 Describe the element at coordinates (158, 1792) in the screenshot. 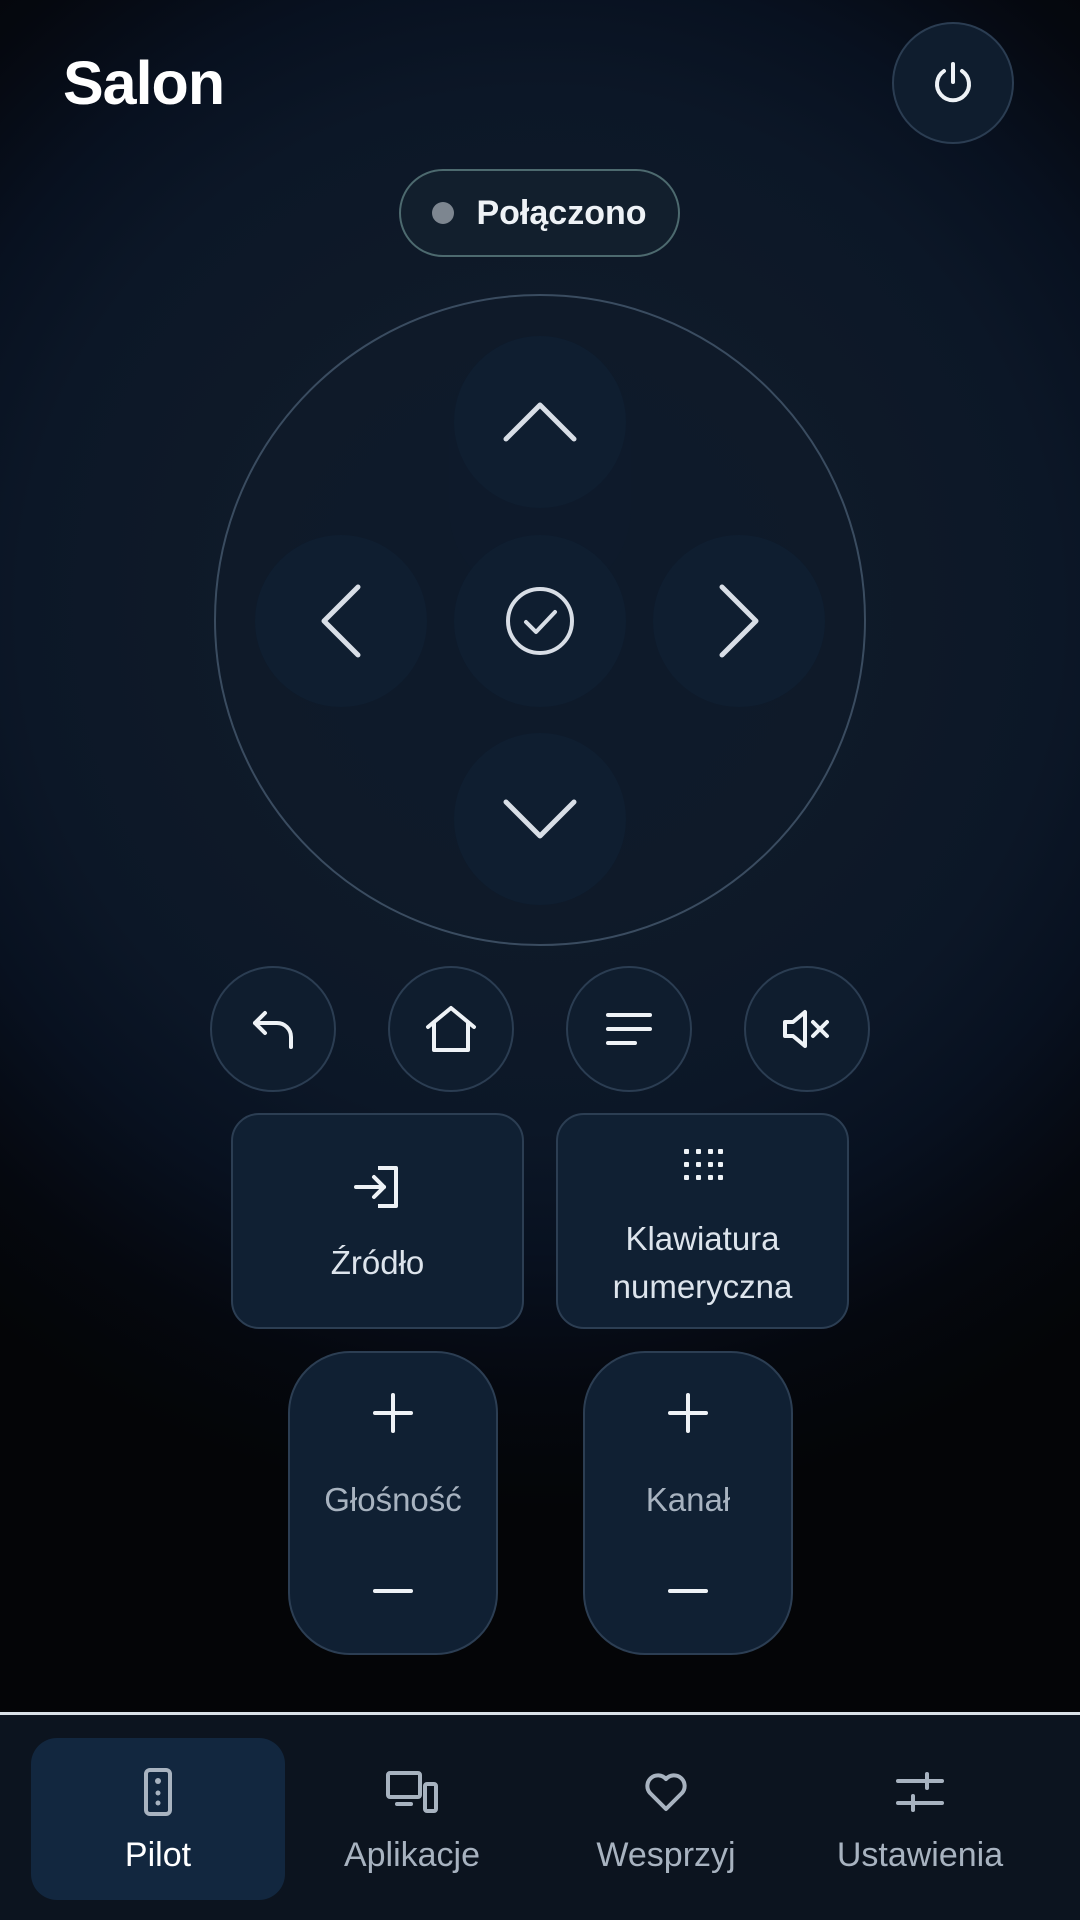

I see `remote-icon` at that location.